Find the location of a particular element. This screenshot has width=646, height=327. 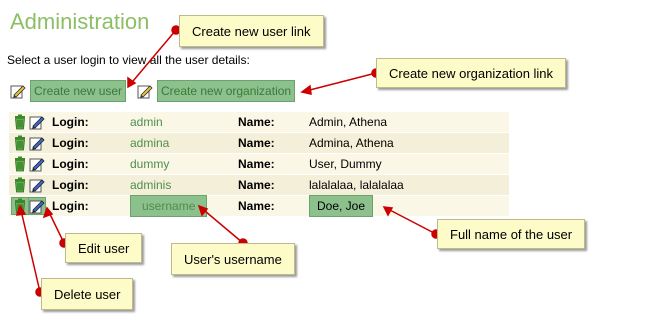

username-link: admin is located at coordinates (146, 122).